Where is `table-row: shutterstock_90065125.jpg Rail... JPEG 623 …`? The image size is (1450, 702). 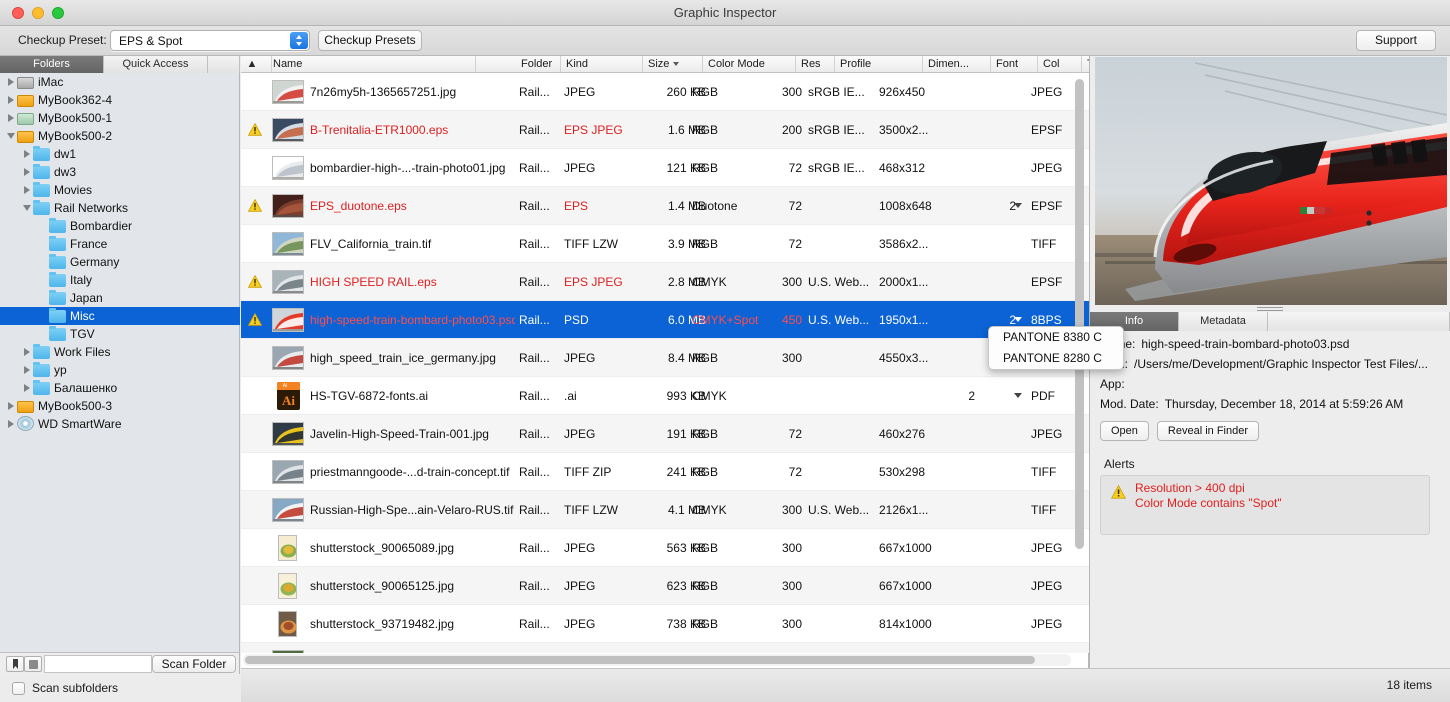
table-row: shutterstock_90065125.jpg Rail... JPEG 623 … is located at coordinates (665, 586).